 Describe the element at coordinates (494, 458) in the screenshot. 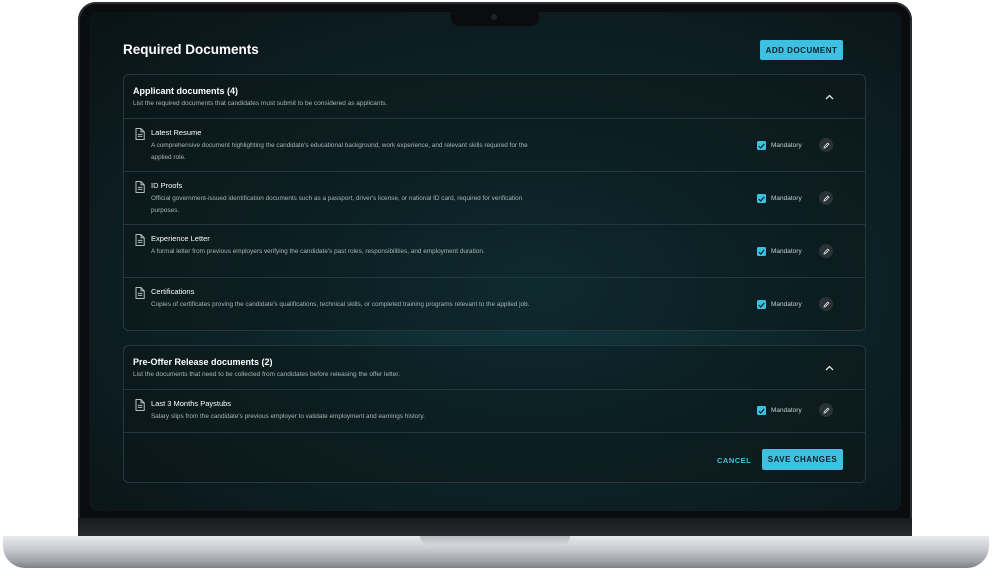

I see `form-footer: CANCEL SAVE CHANGES` at that location.